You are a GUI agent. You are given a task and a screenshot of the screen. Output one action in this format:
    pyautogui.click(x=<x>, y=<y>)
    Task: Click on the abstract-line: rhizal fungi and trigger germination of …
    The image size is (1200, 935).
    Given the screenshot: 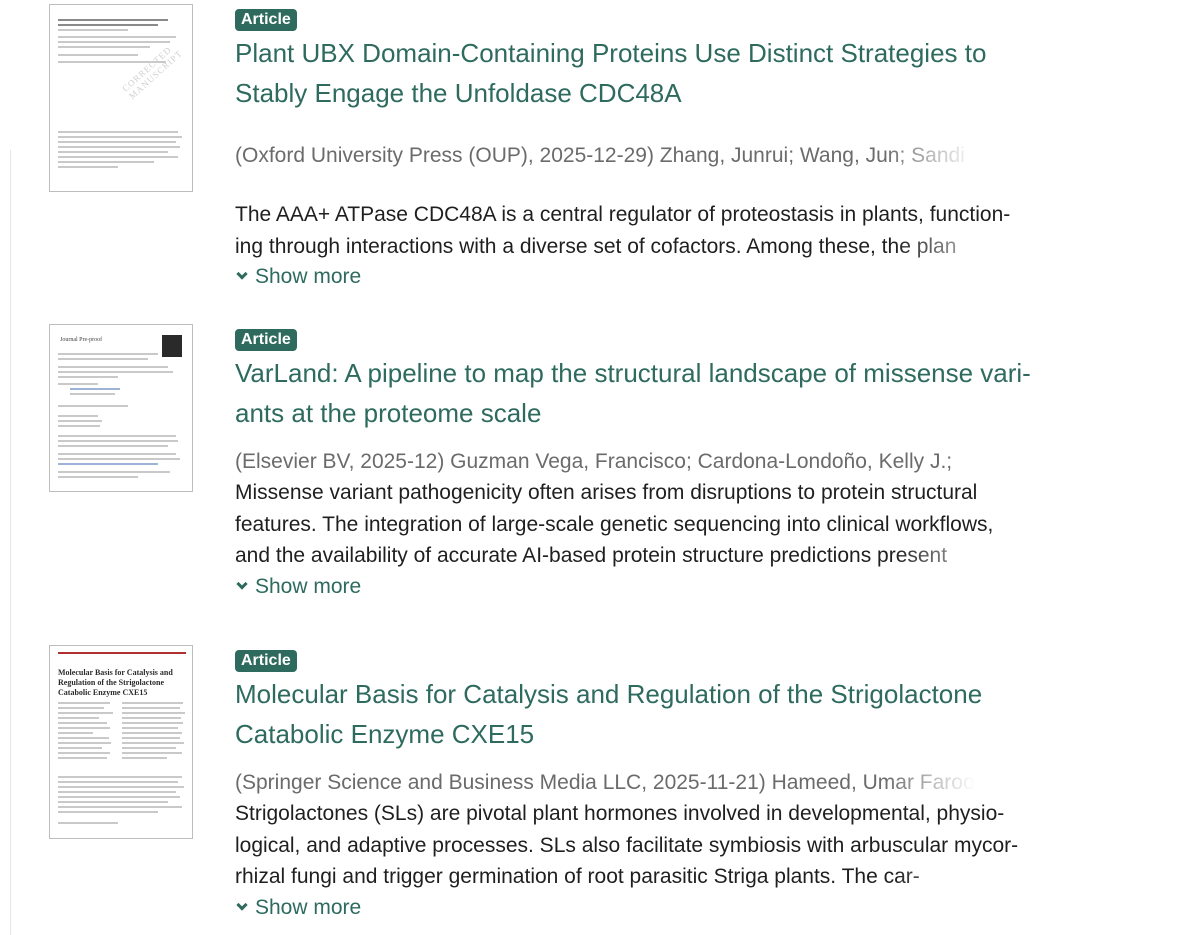 What is the action you would take?
    pyautogui.click(x=635, y=877)
    